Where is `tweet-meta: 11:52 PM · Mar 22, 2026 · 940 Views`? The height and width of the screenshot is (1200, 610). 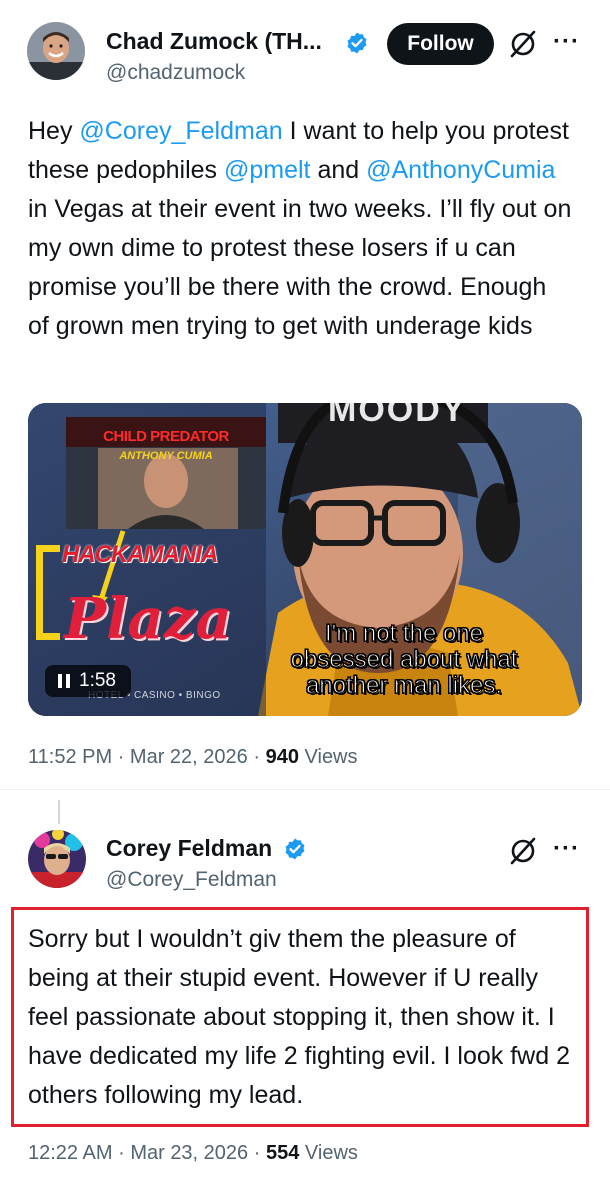
tweet-meta: 11:52 PM · Mar 22, 2026 · 940 Views is located at coordinates (193, 757).